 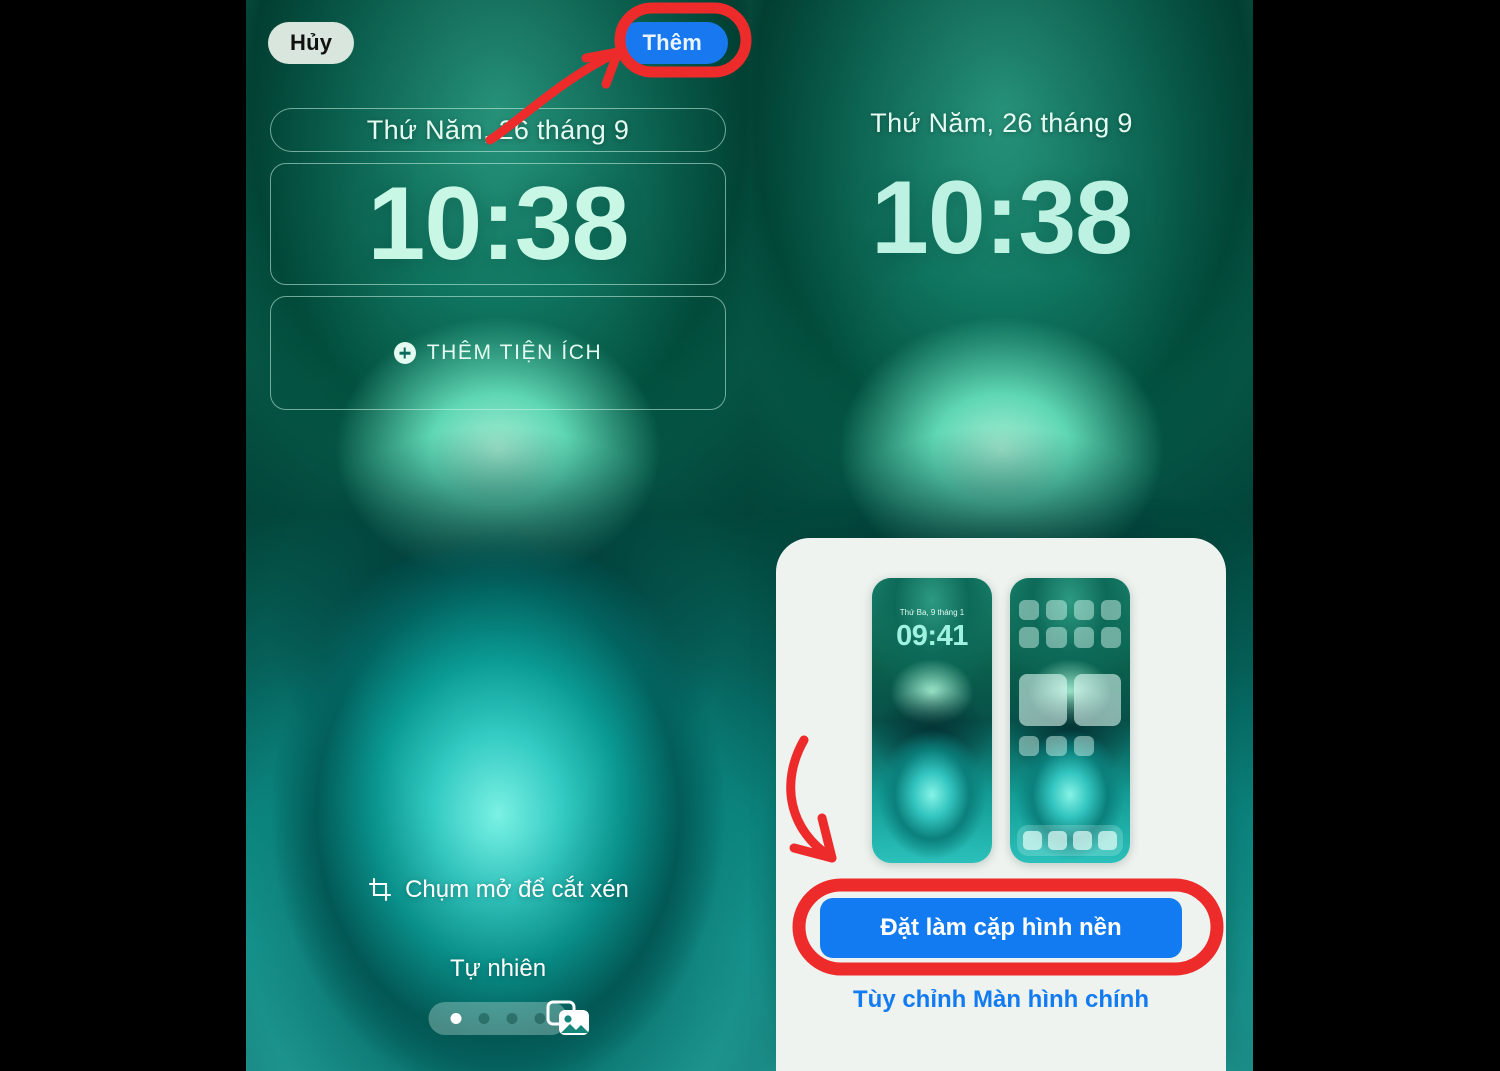 What do you see at coordinates (1001, 720) in the screenshot?
I see `preview-thumbnails: Thứ Ba, 9 tháng 1 09:41` at bounding box center [1001, 720].